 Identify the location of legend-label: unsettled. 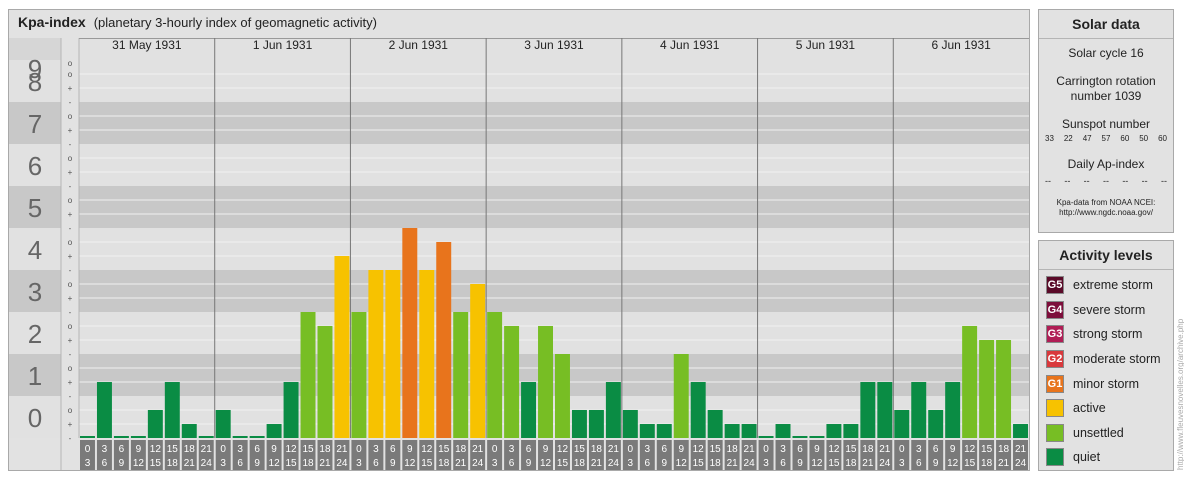
(1098, 432).